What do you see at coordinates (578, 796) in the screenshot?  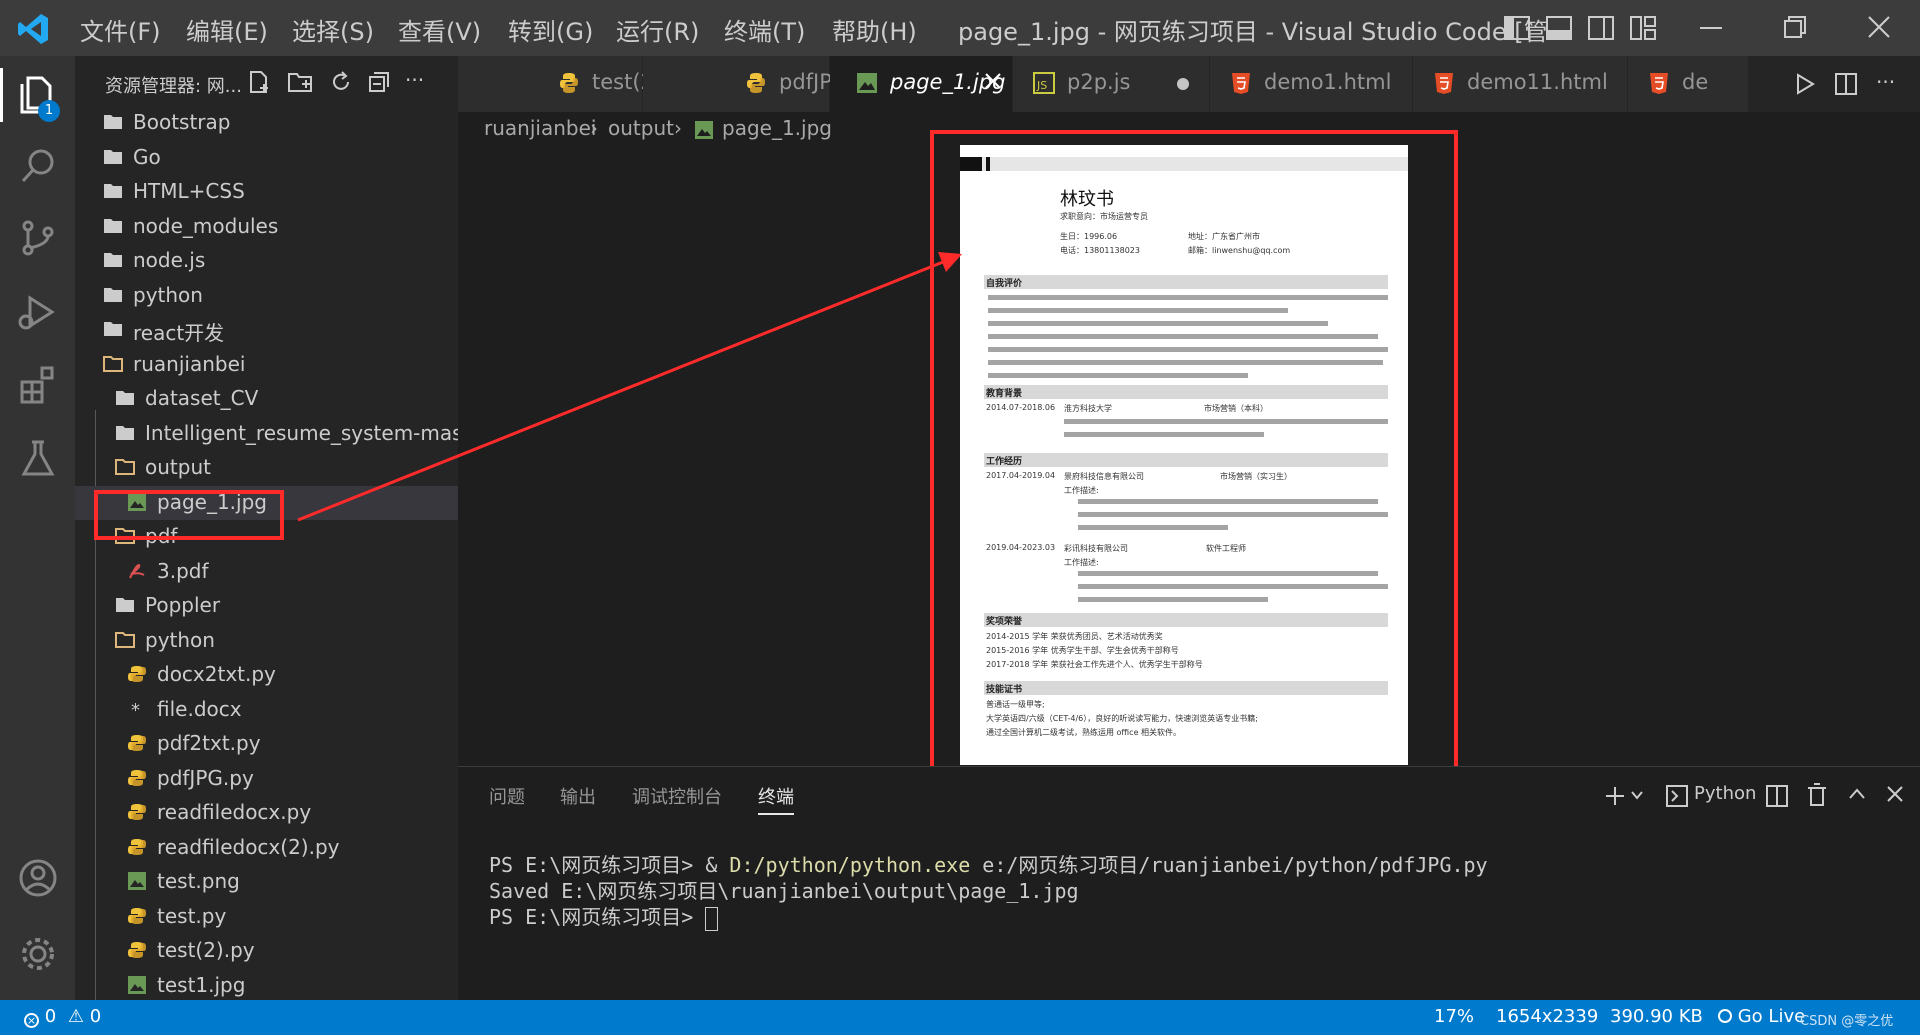 I see `panel-tab-output: 输出` at bounding box center [578, 796].